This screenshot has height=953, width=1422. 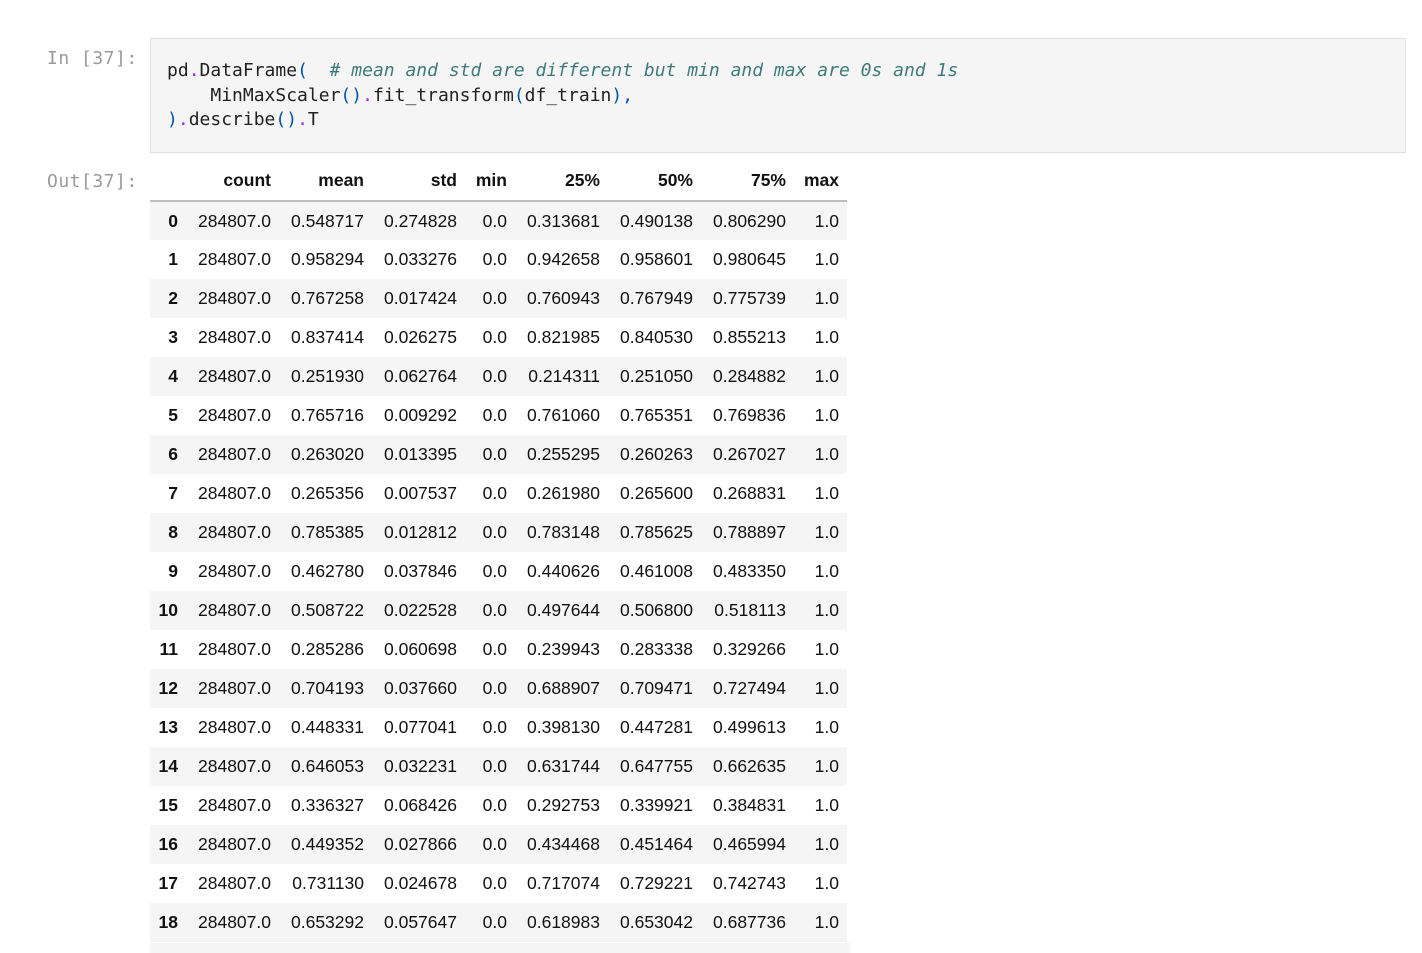 I want to click on table-cell: 0.239943, so click(x=563, y=649).